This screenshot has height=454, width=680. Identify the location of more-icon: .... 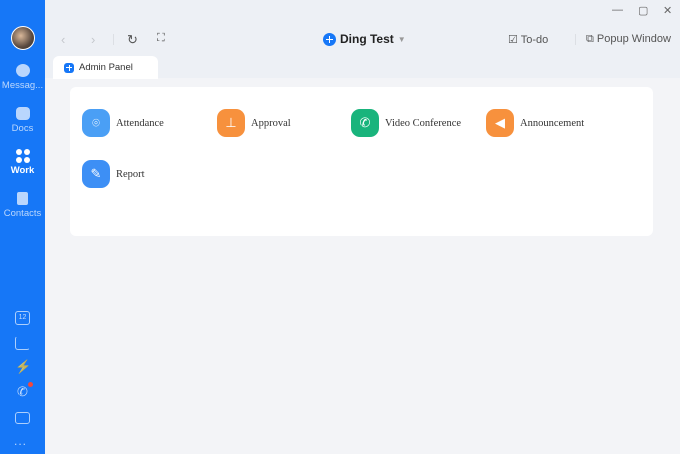
(20, 441).